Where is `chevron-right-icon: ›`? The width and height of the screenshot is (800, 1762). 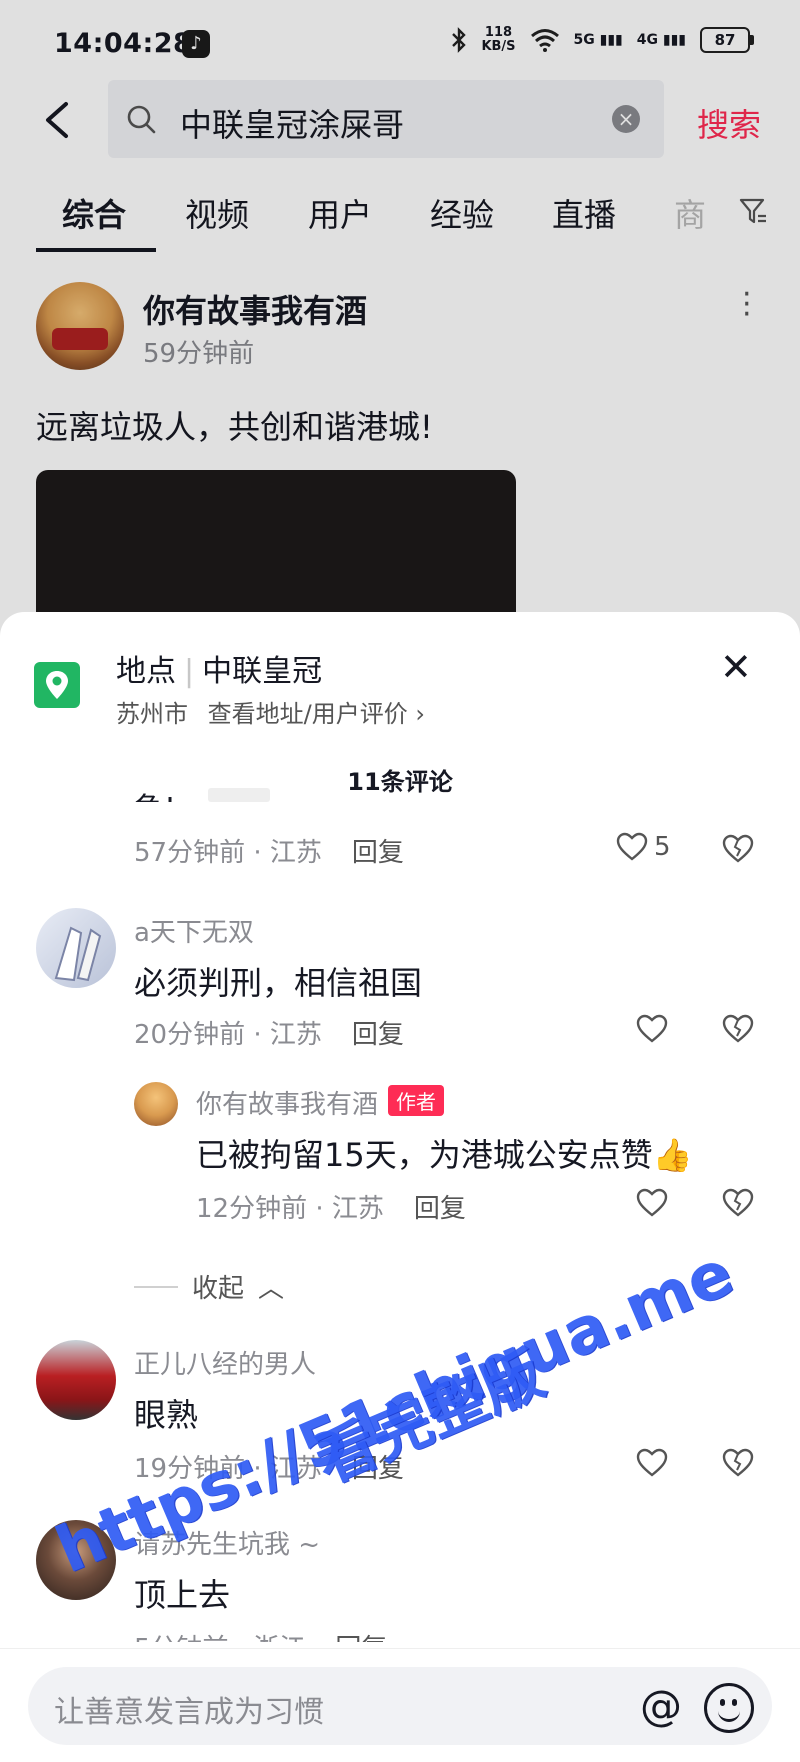 chevron-right-icon: › is located at coordinates (420, 714).